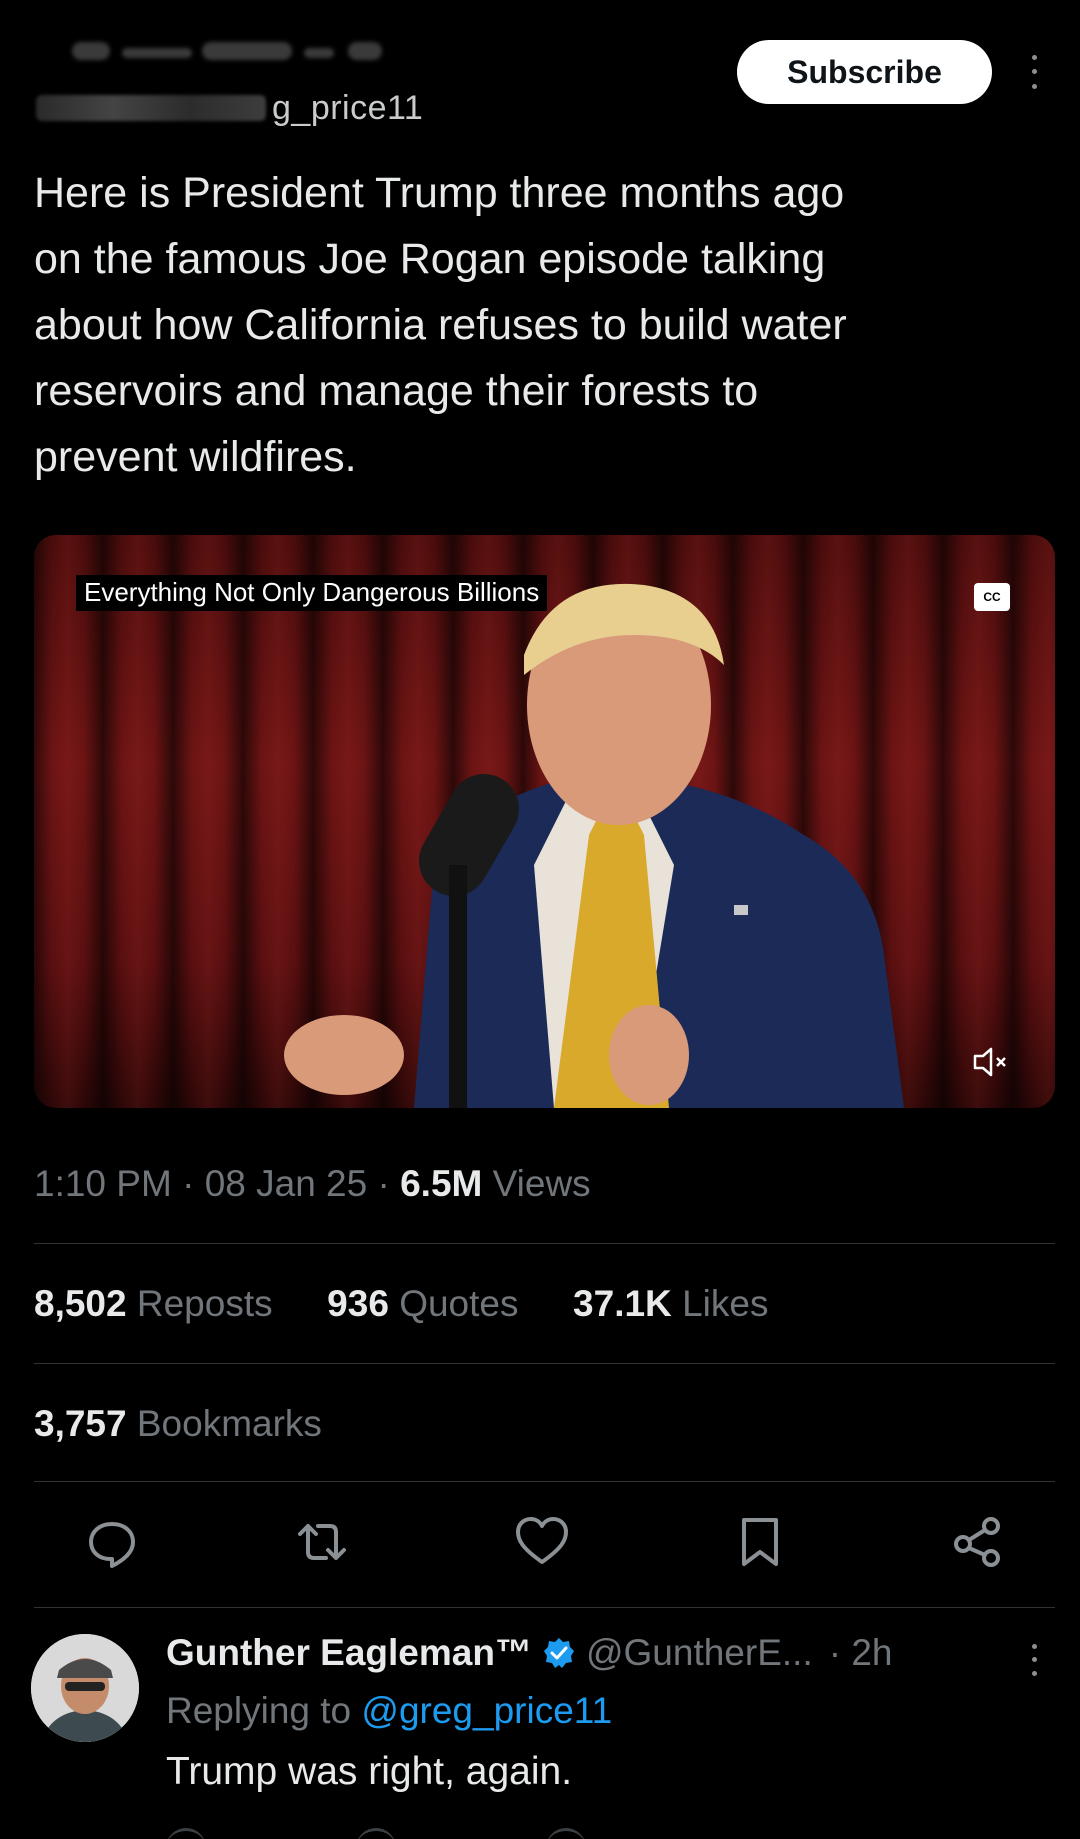 This screenshot has height=1839, width=1080. I want to click on replying-to: Replying to @greg_price11, so click(389, 1711).